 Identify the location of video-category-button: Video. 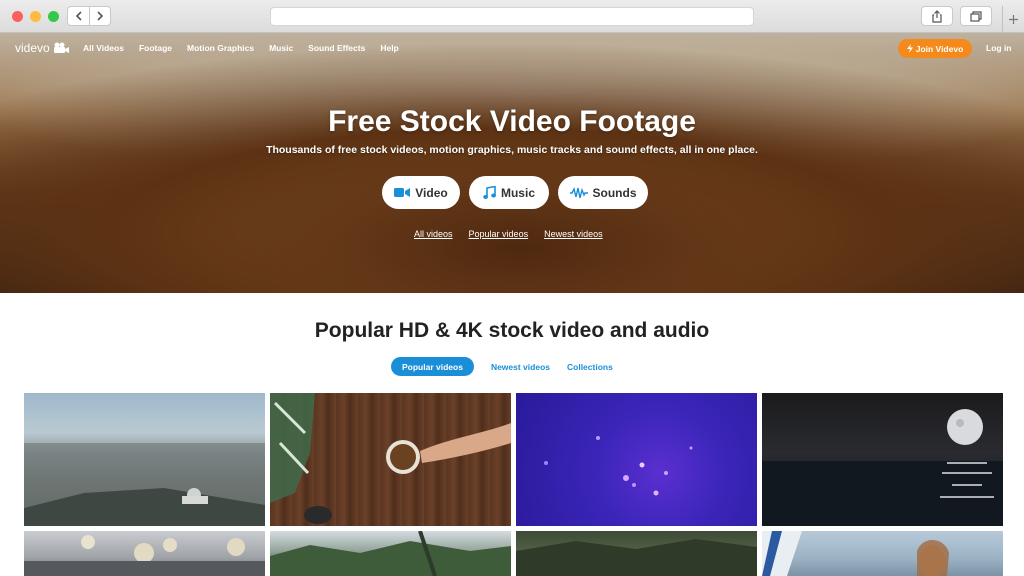
(421, 192).